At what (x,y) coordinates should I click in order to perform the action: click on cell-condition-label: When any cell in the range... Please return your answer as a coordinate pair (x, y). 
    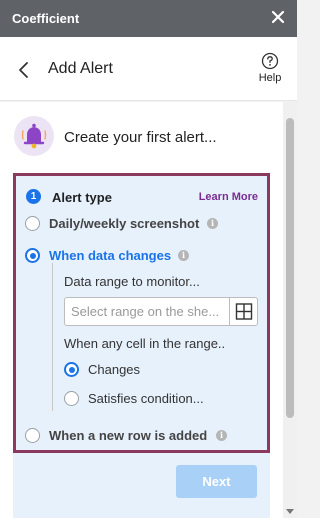
    Looking at the image, I should click on (145, 343).